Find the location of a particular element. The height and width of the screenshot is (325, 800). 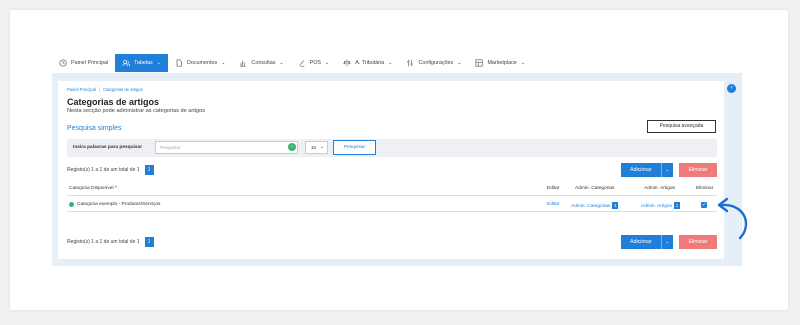

nav-item-label: Painel Principal is located at coordinates (90, 63).